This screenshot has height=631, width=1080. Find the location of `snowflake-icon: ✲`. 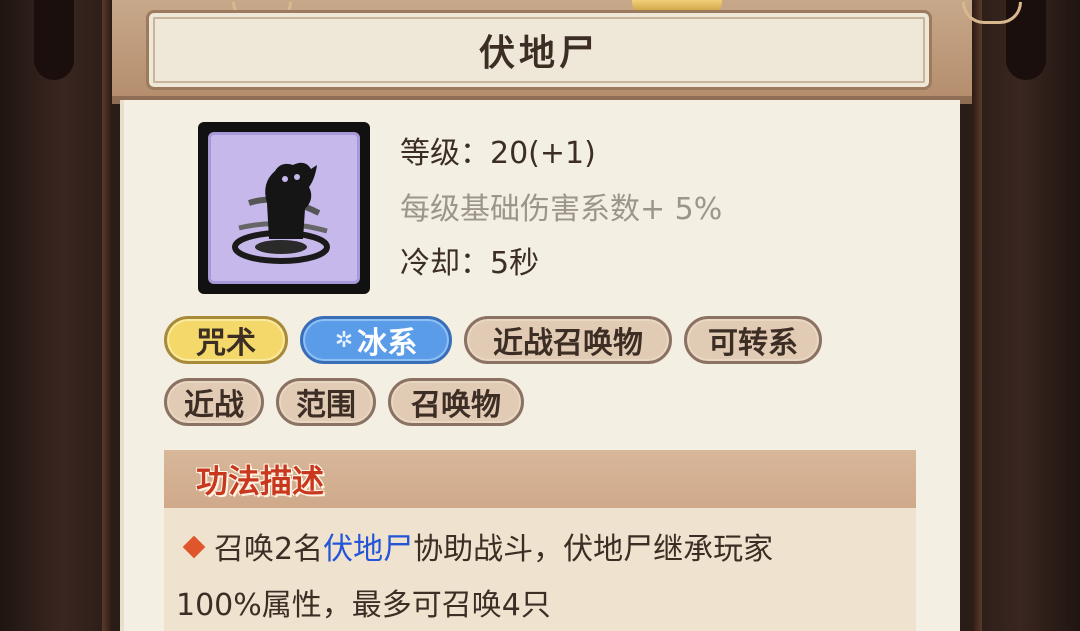

snowflake-icon: ✲ is located at coordinates (344, 340).